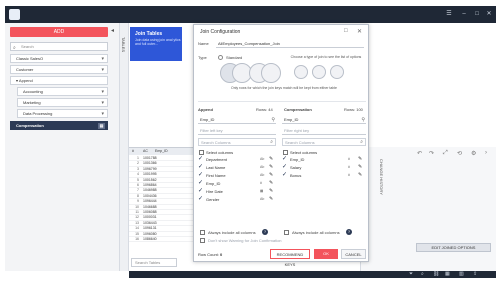 Image resolution: width=503 pixels, height=289 pixels. I want to click on cancel-button: CANCEL, so click(353, 254).